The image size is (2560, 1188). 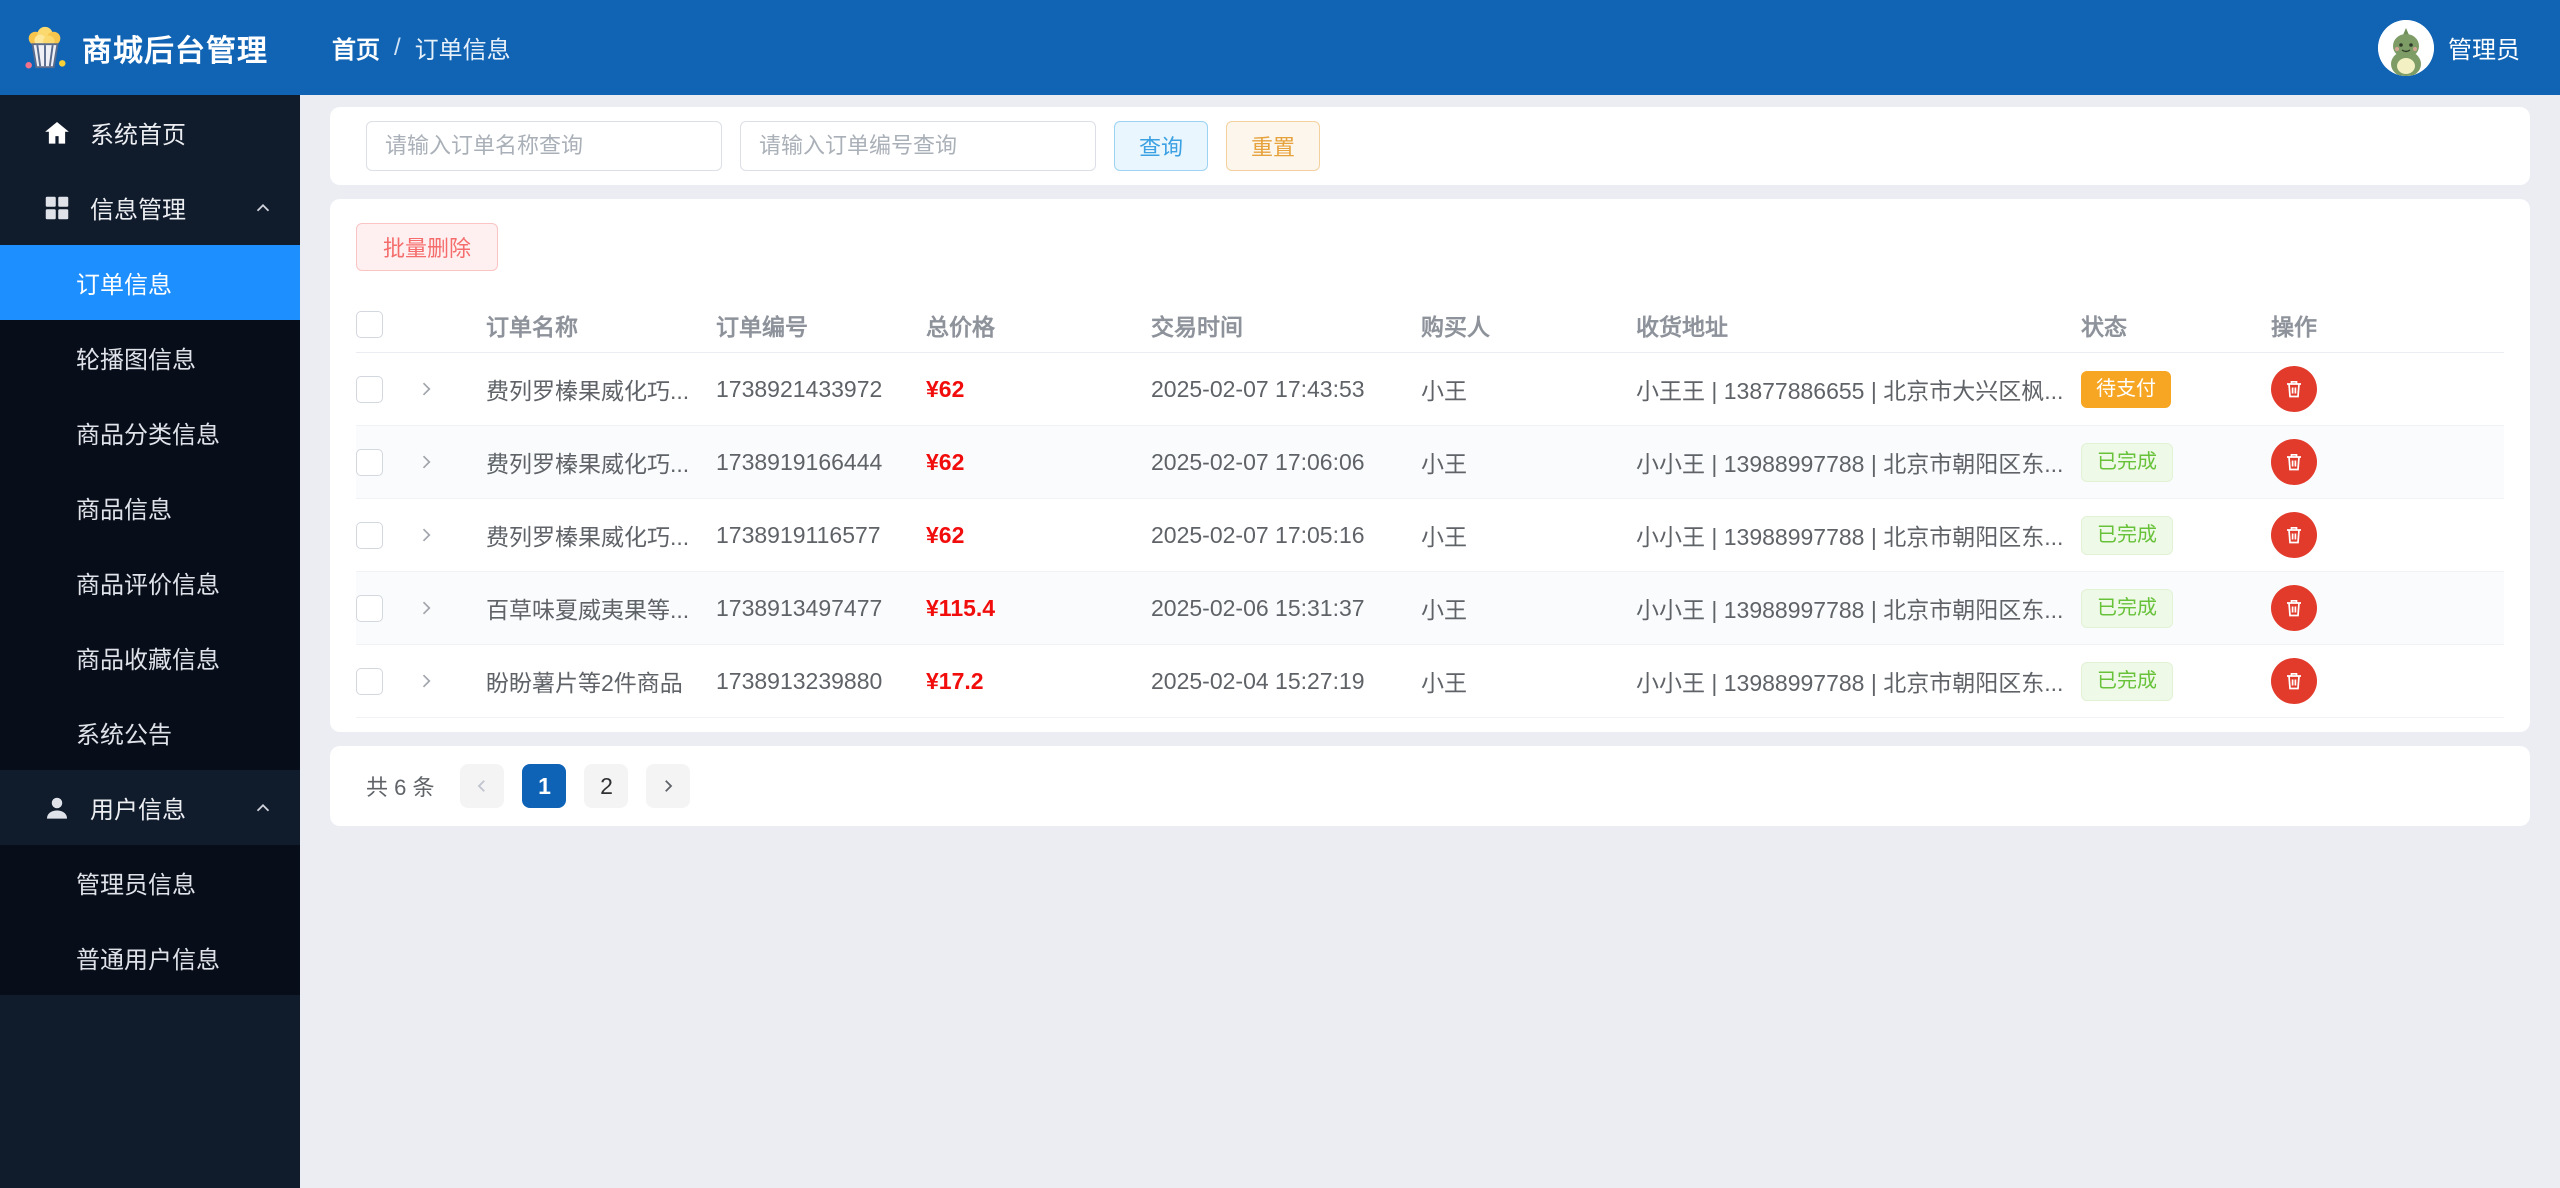 I want to click on order-time: 2025-02-07 17:43:53, so click(x=1258, y=388).